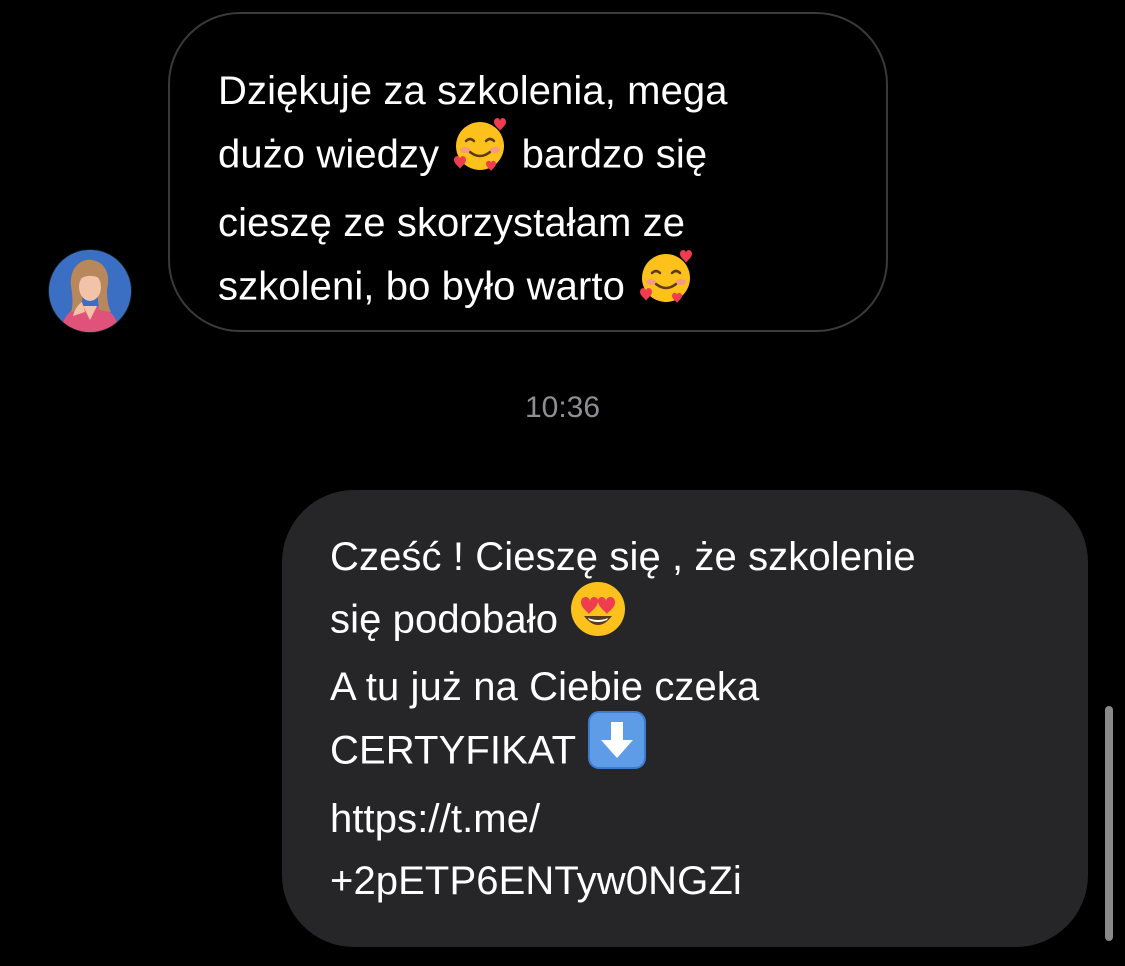 The image size is (1125, 966). Describe the element at coordinates (689, 749) in the screenshot. I see `outgoing-message-line: CERTYFIKAT` at that location.